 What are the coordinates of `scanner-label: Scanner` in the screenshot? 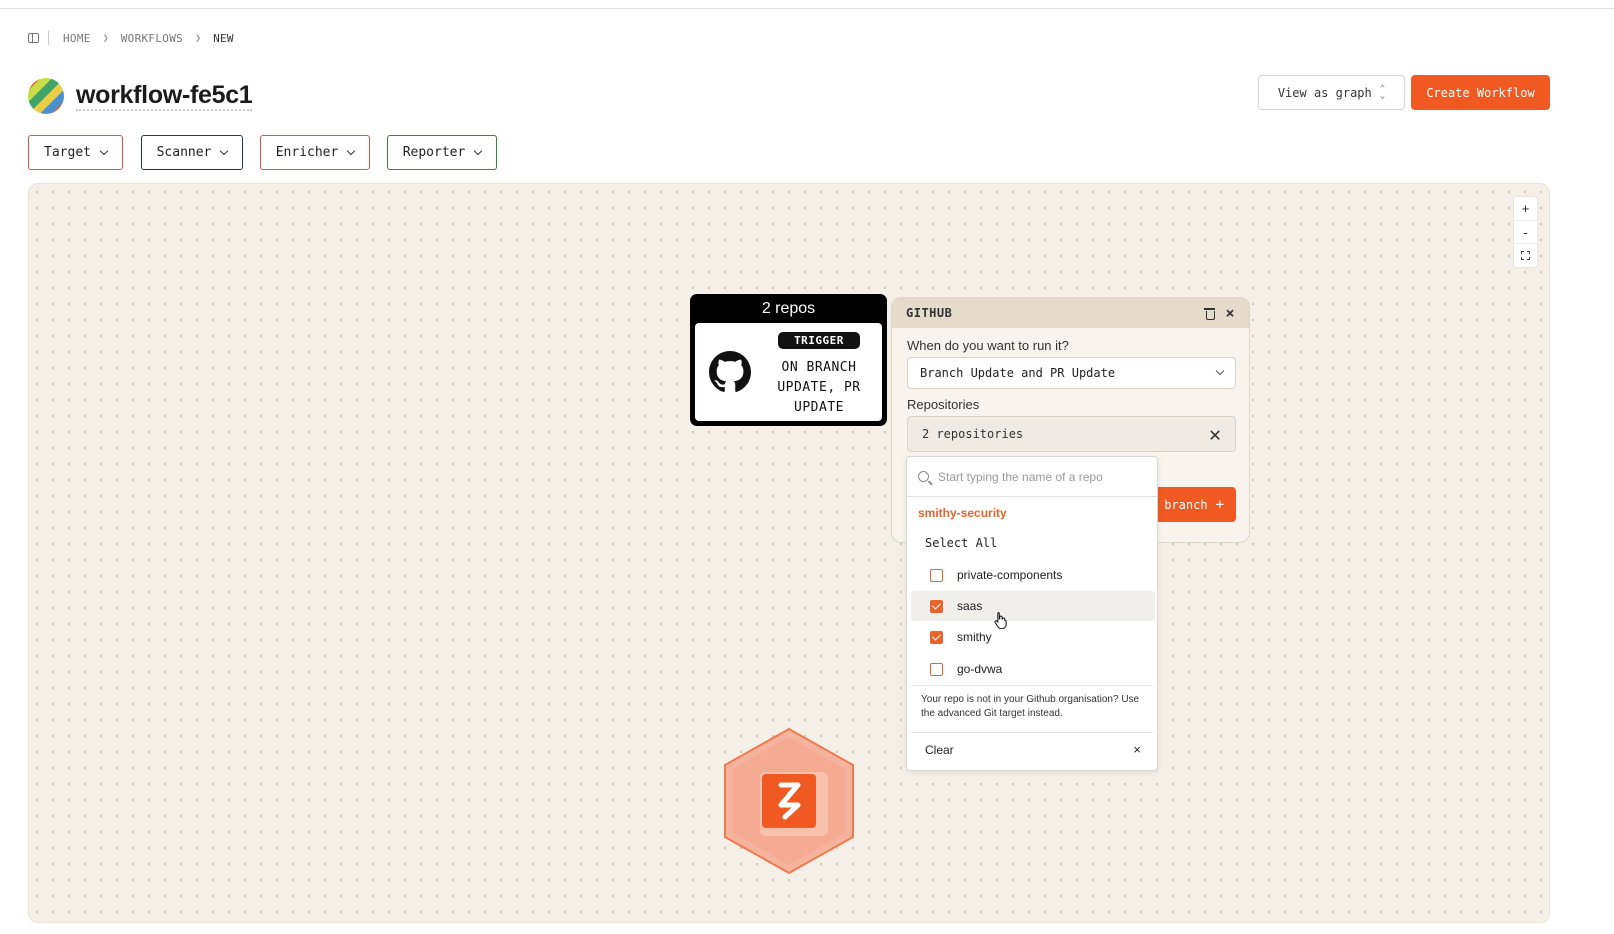 It's located at (184, 152).